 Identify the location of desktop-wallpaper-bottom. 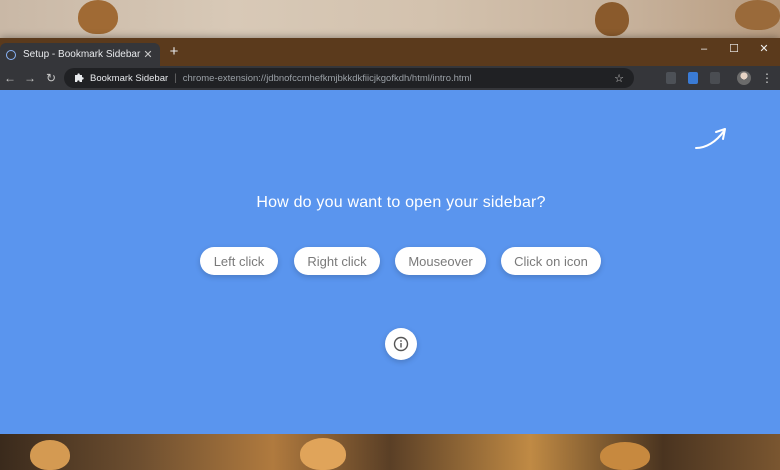
(390, 452).